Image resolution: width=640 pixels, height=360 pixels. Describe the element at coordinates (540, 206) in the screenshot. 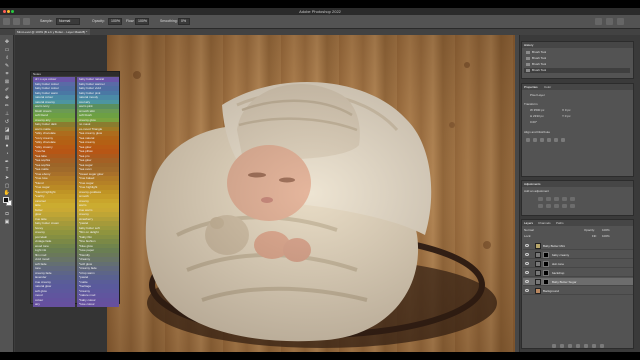

I see `hue-saturation-icon` at that location.